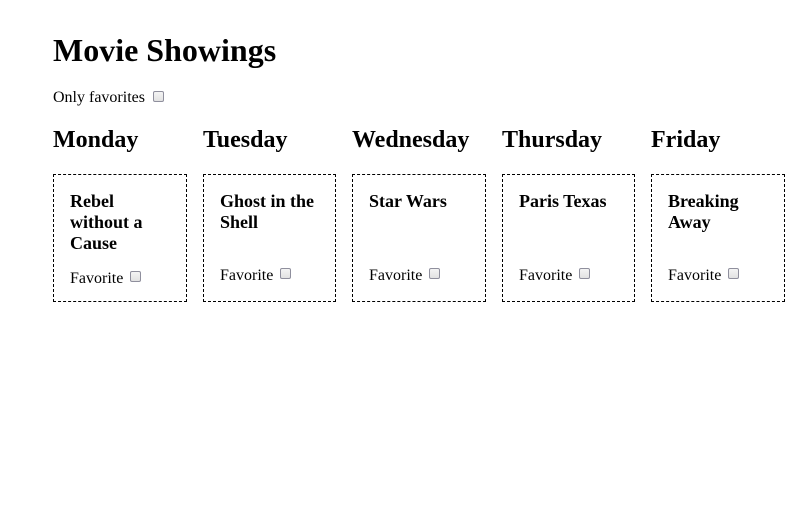 This screenshot has width=800, height=525. I want to click on day-column-friday: Friday Breaking Away Favorite, so click(718, 213).